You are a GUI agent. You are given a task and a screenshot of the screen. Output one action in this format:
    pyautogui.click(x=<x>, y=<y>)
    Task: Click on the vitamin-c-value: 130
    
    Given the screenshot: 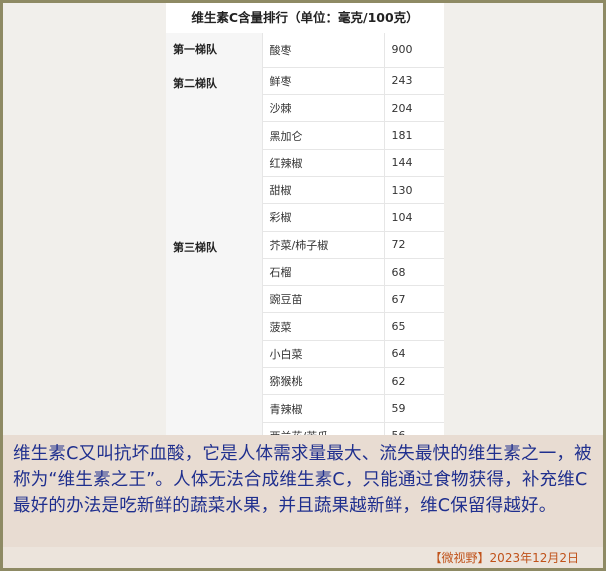 What is the action you would take?
    pyautogui.click(x=413, y=190)
    